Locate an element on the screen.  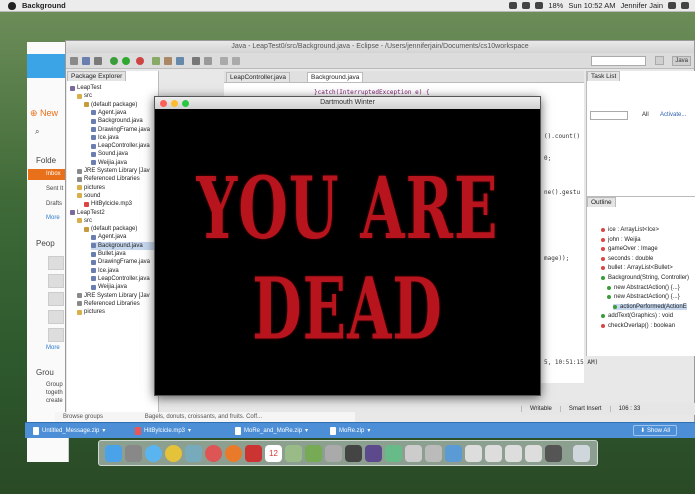
outline-item: ice : ArrayList<Ice> is located at coordinates (630, 230).